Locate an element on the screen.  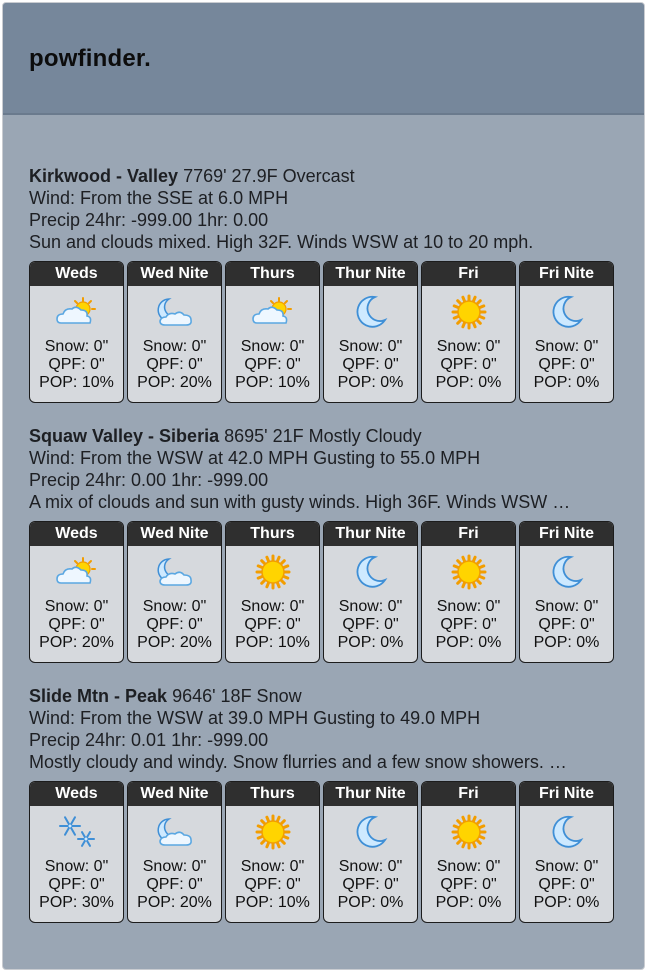
app-header: powfinder. is located at coordinates (323, 59).